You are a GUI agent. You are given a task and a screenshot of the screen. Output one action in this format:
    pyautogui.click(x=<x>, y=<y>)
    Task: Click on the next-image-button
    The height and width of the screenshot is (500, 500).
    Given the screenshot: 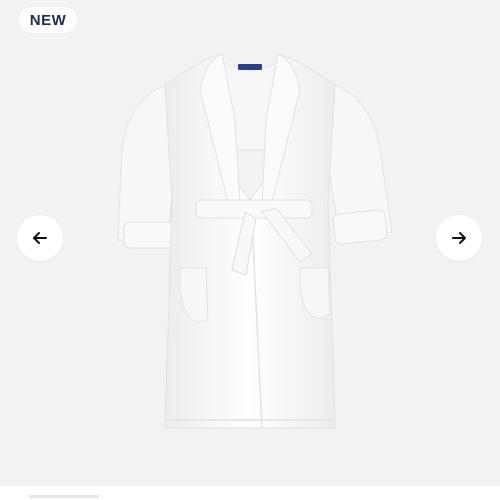 What is the action you would take?
    pyautogui.click(x=459, y=238)
    